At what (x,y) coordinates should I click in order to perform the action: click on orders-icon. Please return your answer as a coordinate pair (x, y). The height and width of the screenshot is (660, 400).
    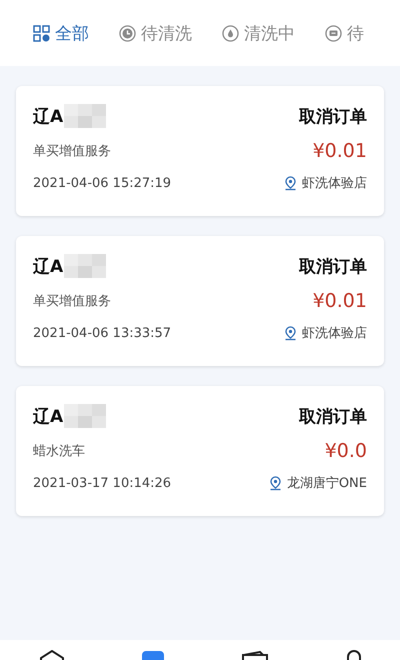
    Looking at the image, I should click on (153, 655).